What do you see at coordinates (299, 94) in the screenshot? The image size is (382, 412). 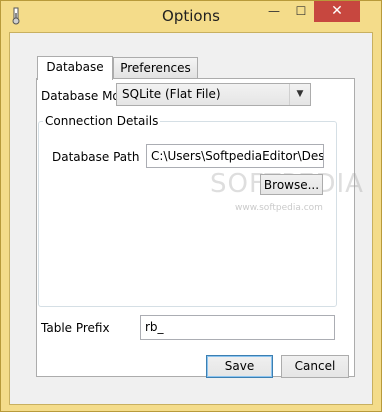 I see `chevron-down-icon: ▼` at bounding box center [299, 94].